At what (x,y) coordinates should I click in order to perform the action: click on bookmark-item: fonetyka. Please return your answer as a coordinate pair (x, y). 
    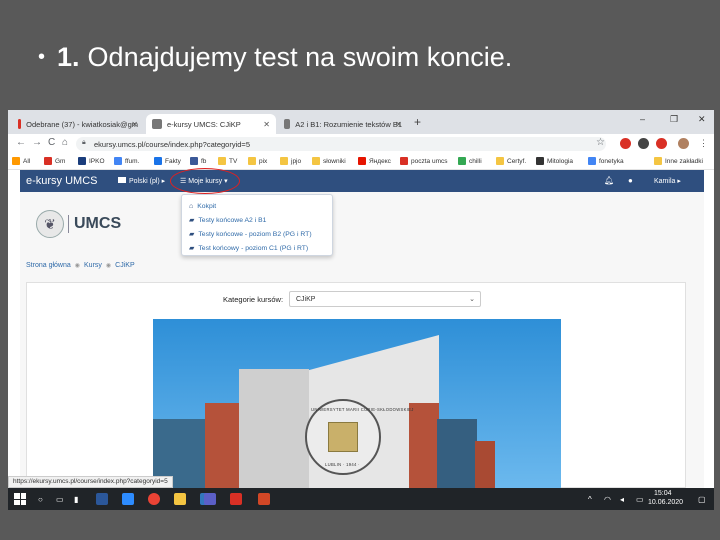
    Looking at the image, I should click on (606, 161).